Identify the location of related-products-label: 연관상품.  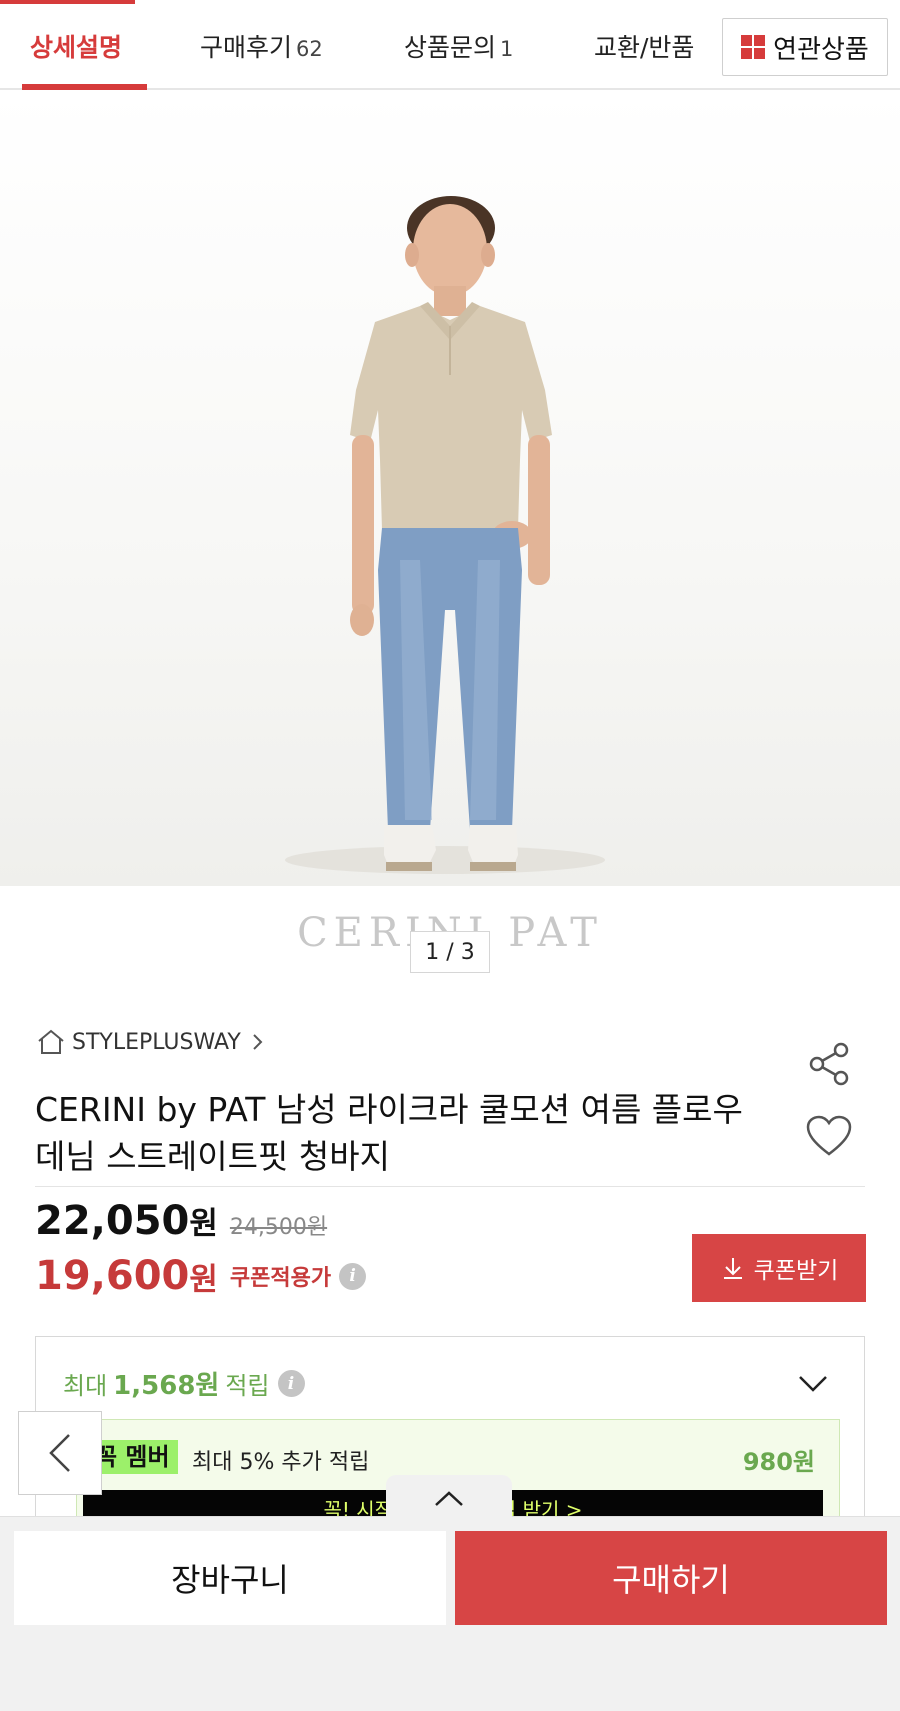
(821, 49).